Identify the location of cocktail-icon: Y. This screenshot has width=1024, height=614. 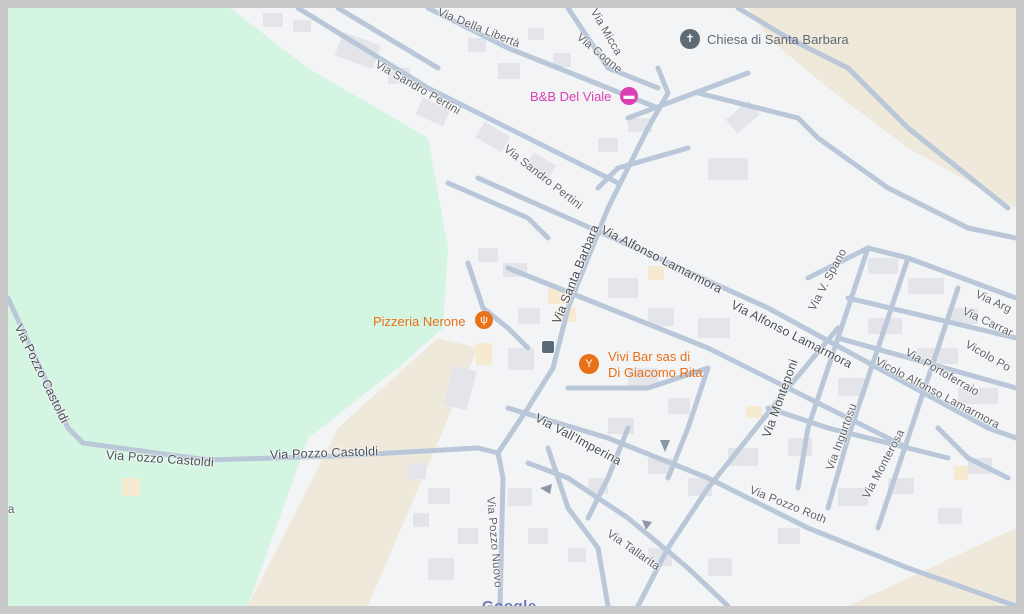
(589, 364).